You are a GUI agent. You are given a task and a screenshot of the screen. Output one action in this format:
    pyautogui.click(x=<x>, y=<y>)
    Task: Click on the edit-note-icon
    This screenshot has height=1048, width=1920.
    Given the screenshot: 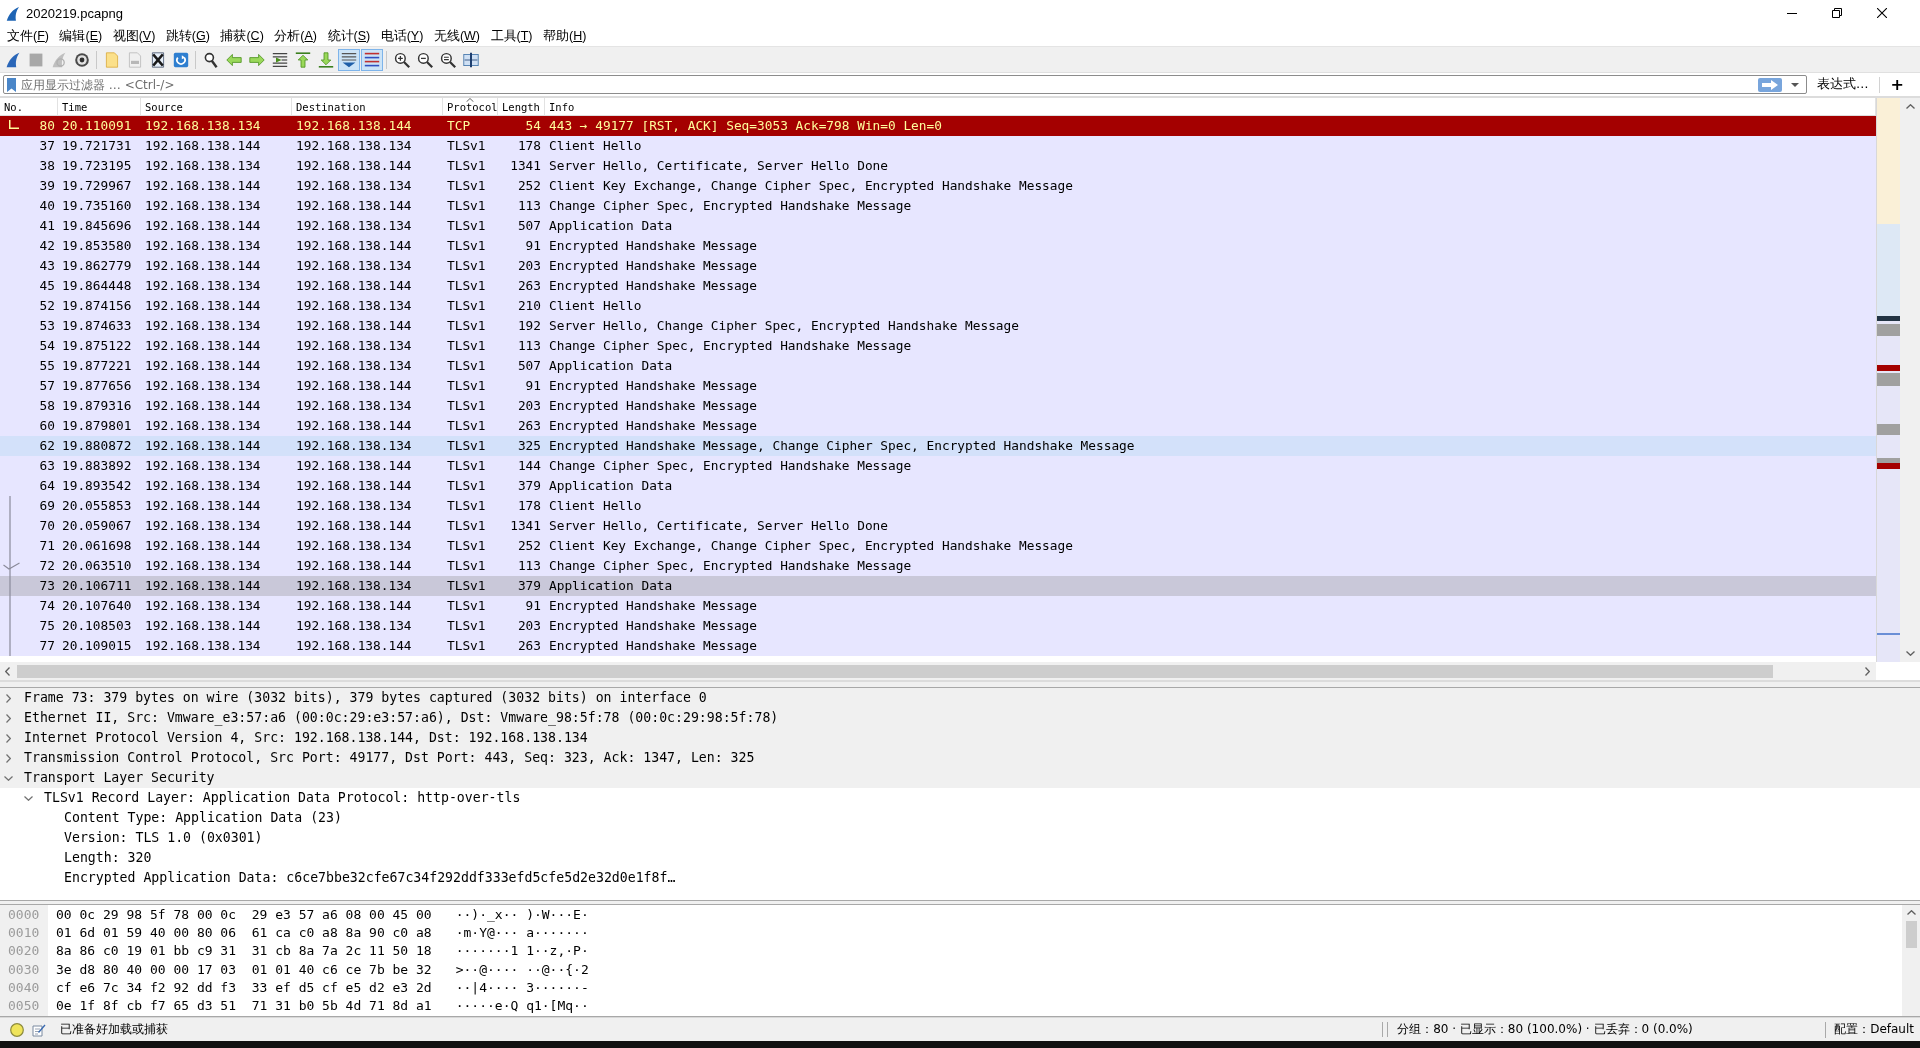 What is the action you would take?
    pyautogui.click(x=39, y=1029)
    